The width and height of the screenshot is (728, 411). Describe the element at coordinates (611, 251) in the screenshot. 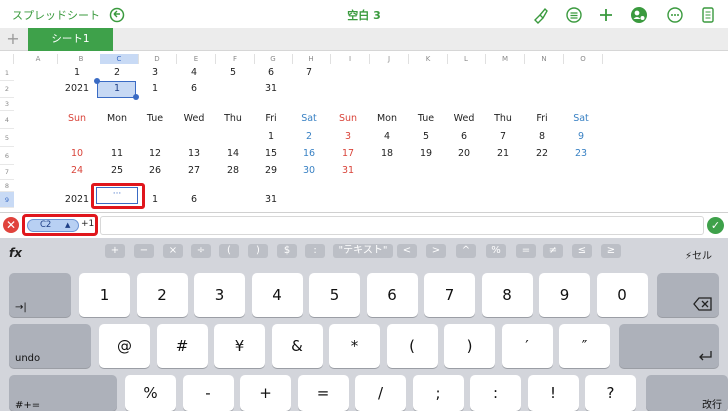

I see `function-key: ≥` at that location.